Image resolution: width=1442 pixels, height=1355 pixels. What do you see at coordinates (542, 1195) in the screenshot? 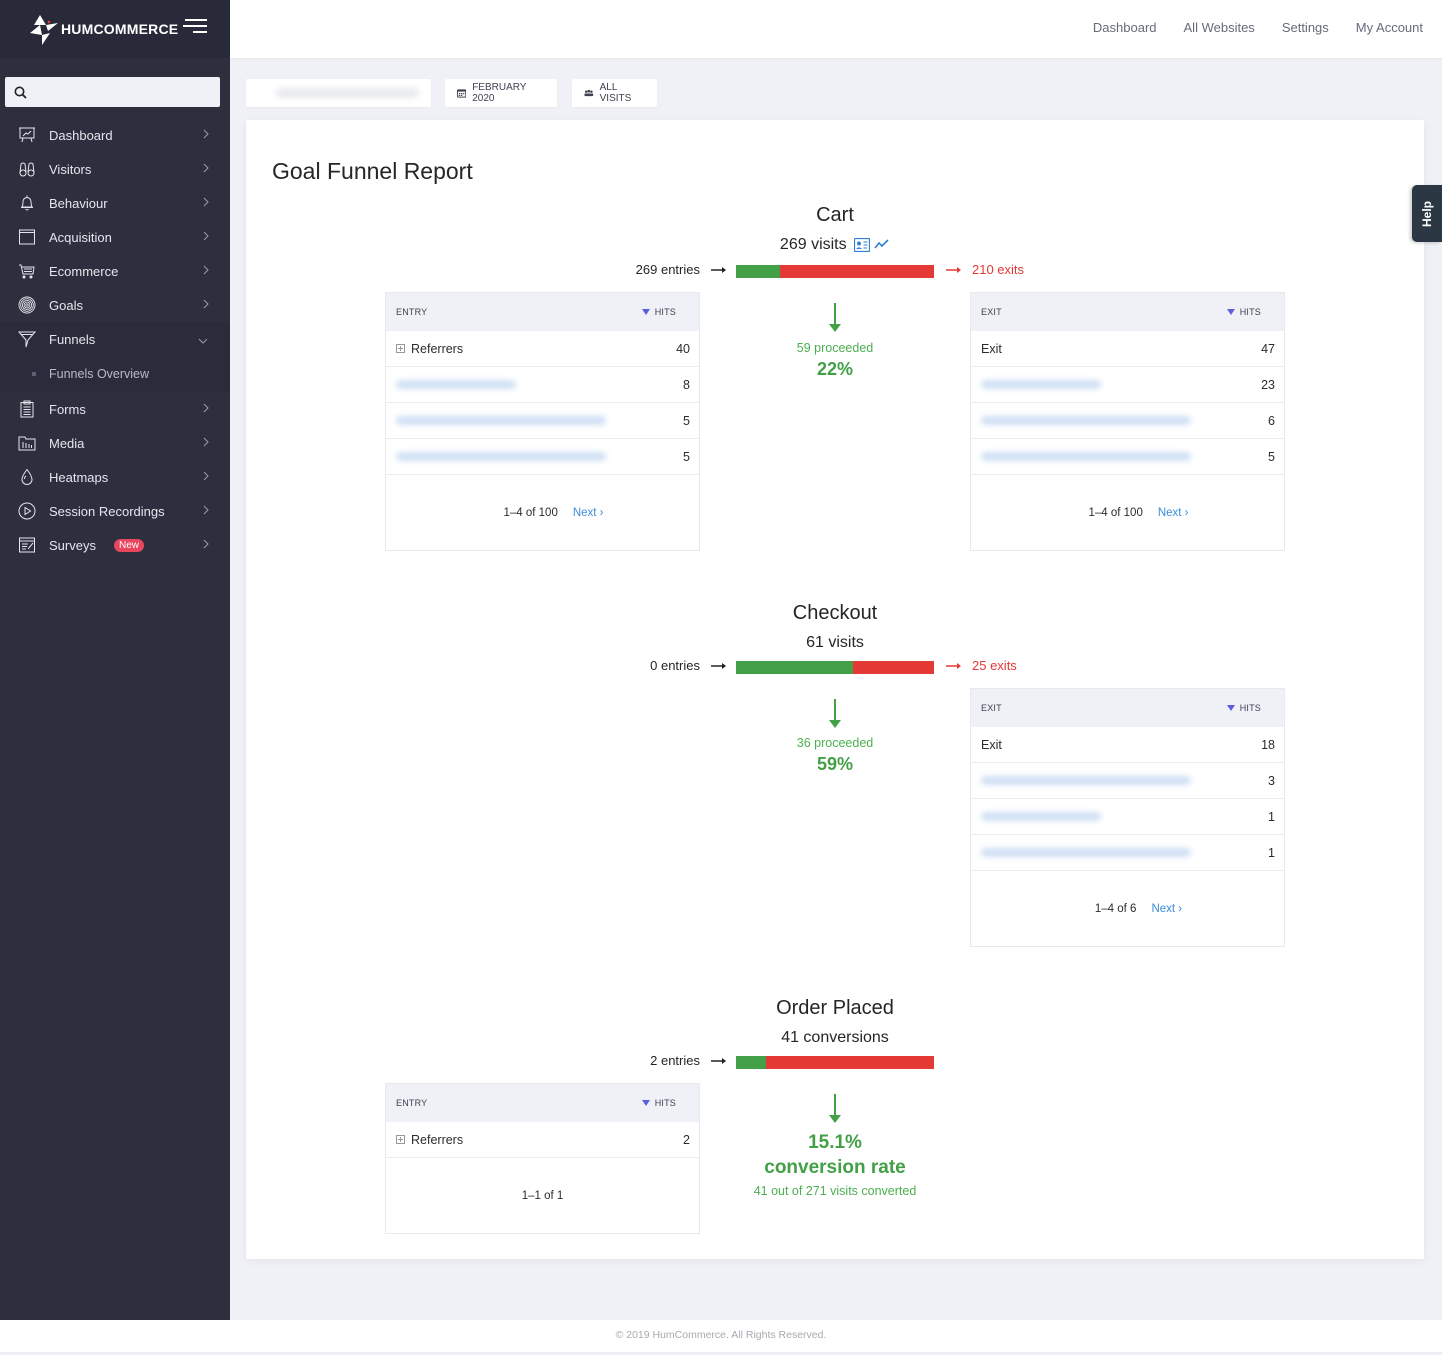
I see `pagination-range: 1–1 of 1` at bounding box center [542, 1195].